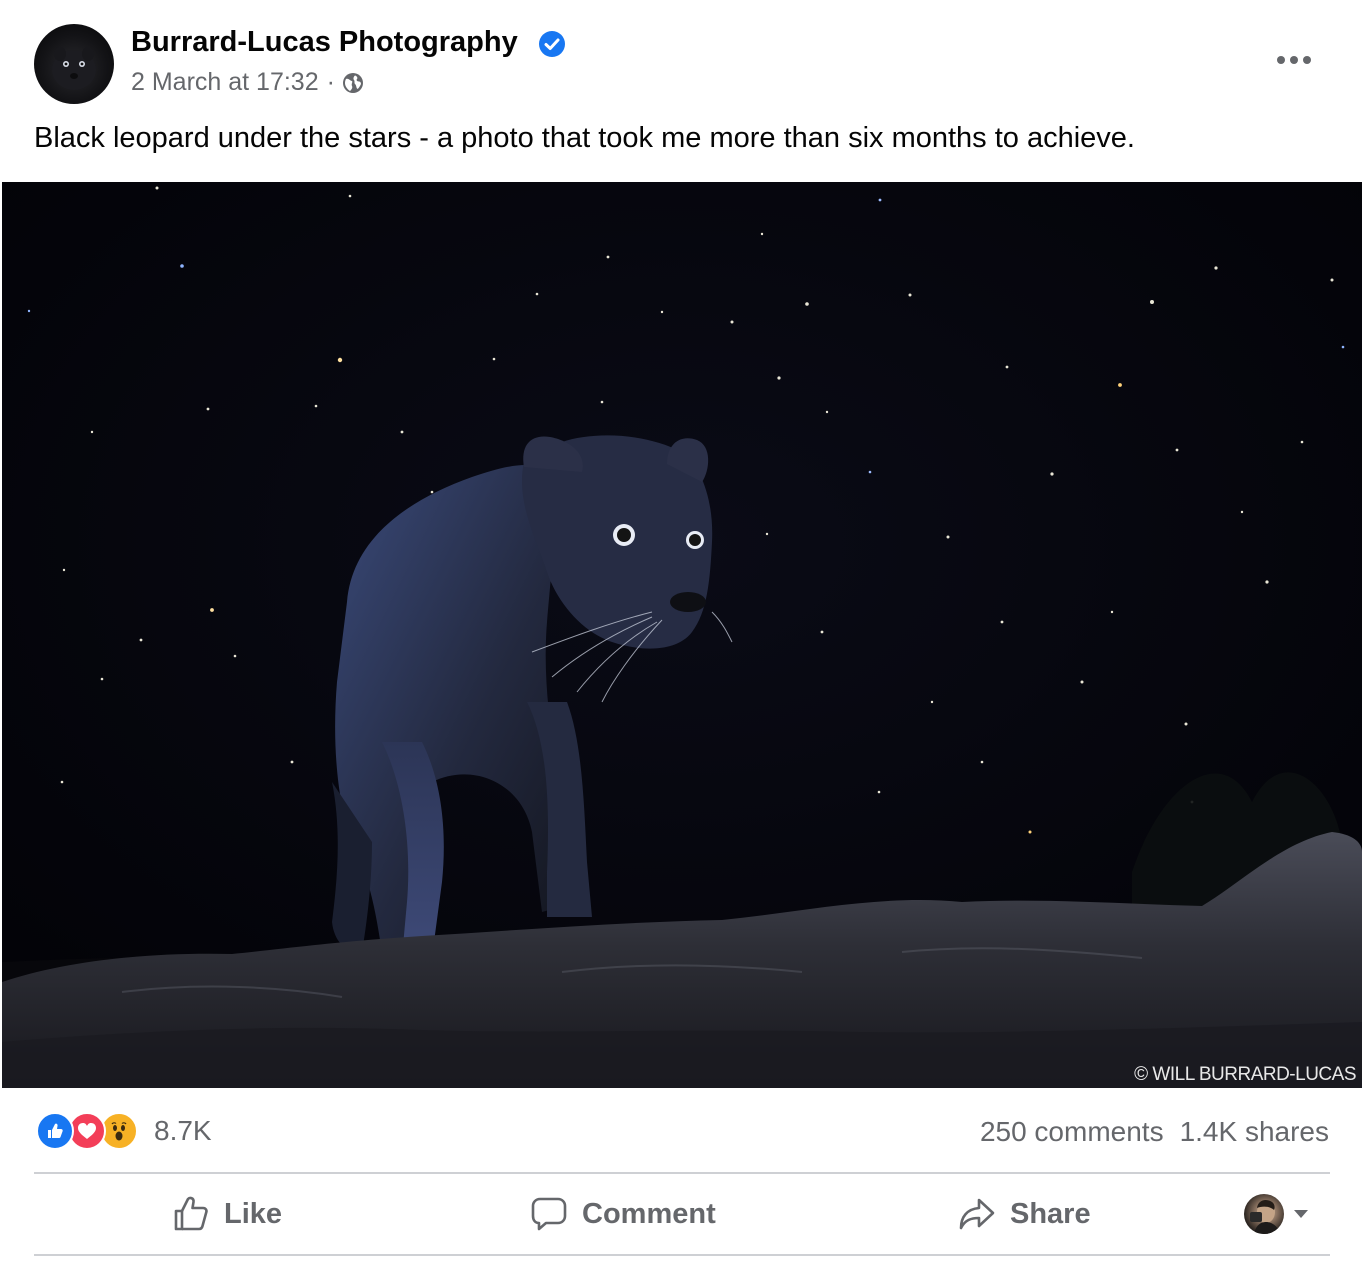 This screenshot has width=1362, height=1268. I want to click on user-avatar, so click(1264, 1214).